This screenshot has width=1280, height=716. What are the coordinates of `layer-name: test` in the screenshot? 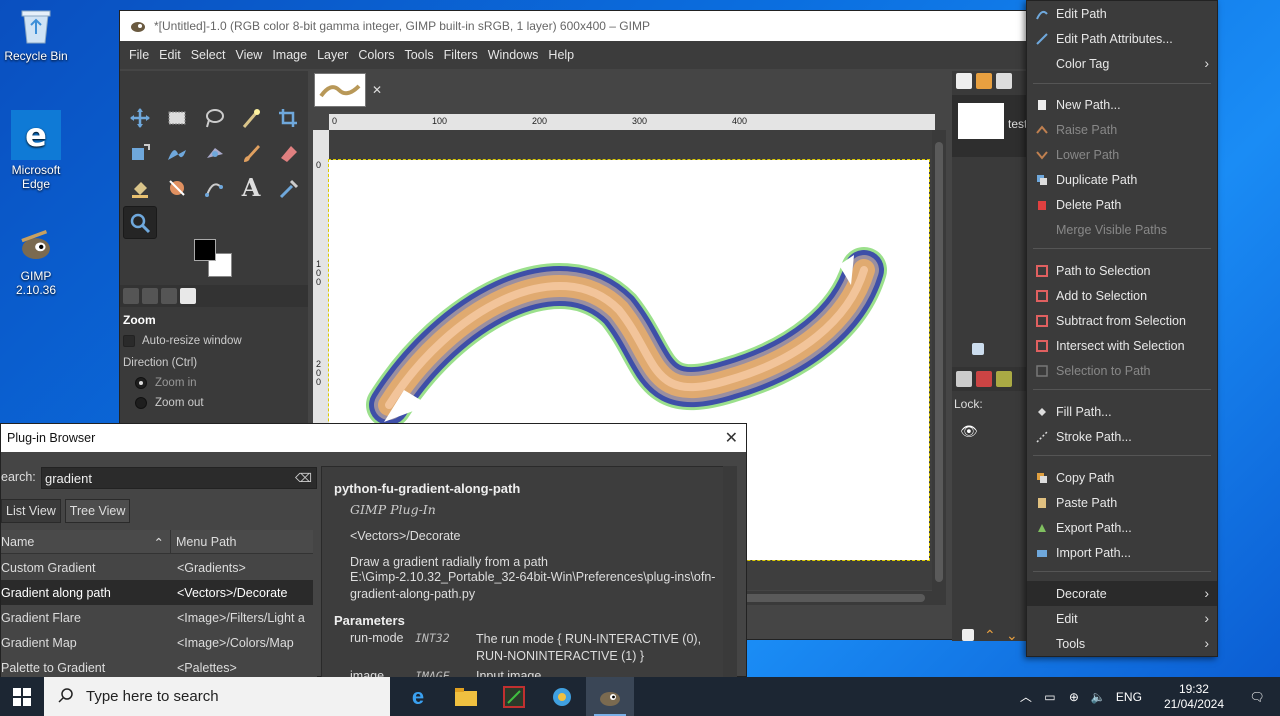 It's located at (1017, 124).